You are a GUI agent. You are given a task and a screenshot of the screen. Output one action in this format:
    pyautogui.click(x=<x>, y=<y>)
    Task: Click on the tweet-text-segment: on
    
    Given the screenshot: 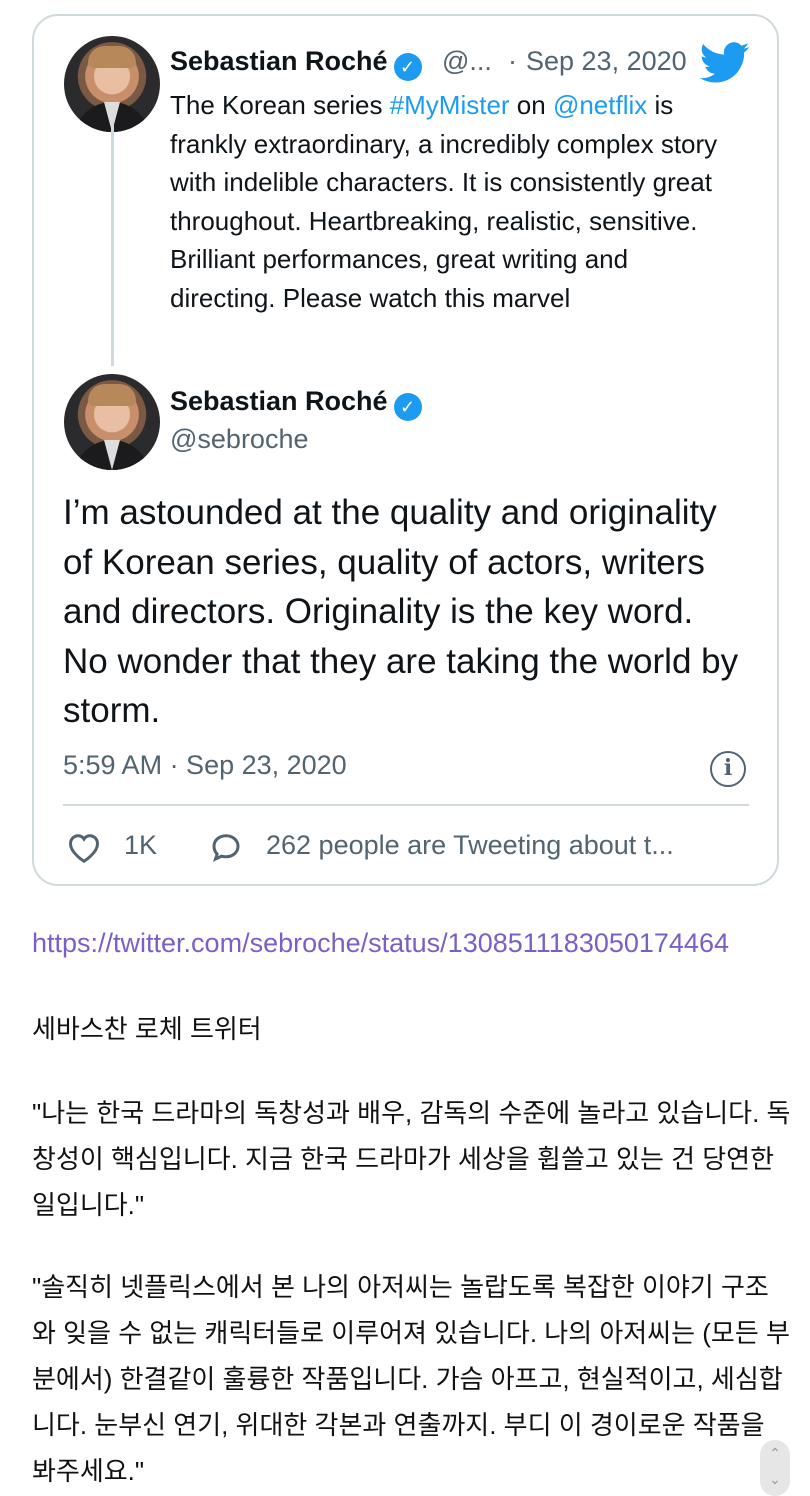 What is the action you would take?
    pyautogui.click(x=531, y=105)
    